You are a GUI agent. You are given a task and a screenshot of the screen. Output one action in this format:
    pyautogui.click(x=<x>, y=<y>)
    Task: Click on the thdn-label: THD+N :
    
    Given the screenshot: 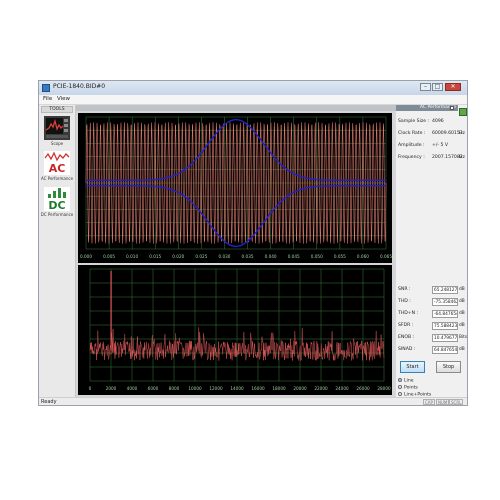 What is the action you would take?
    pyautogui.click(x=408, y=313)
    